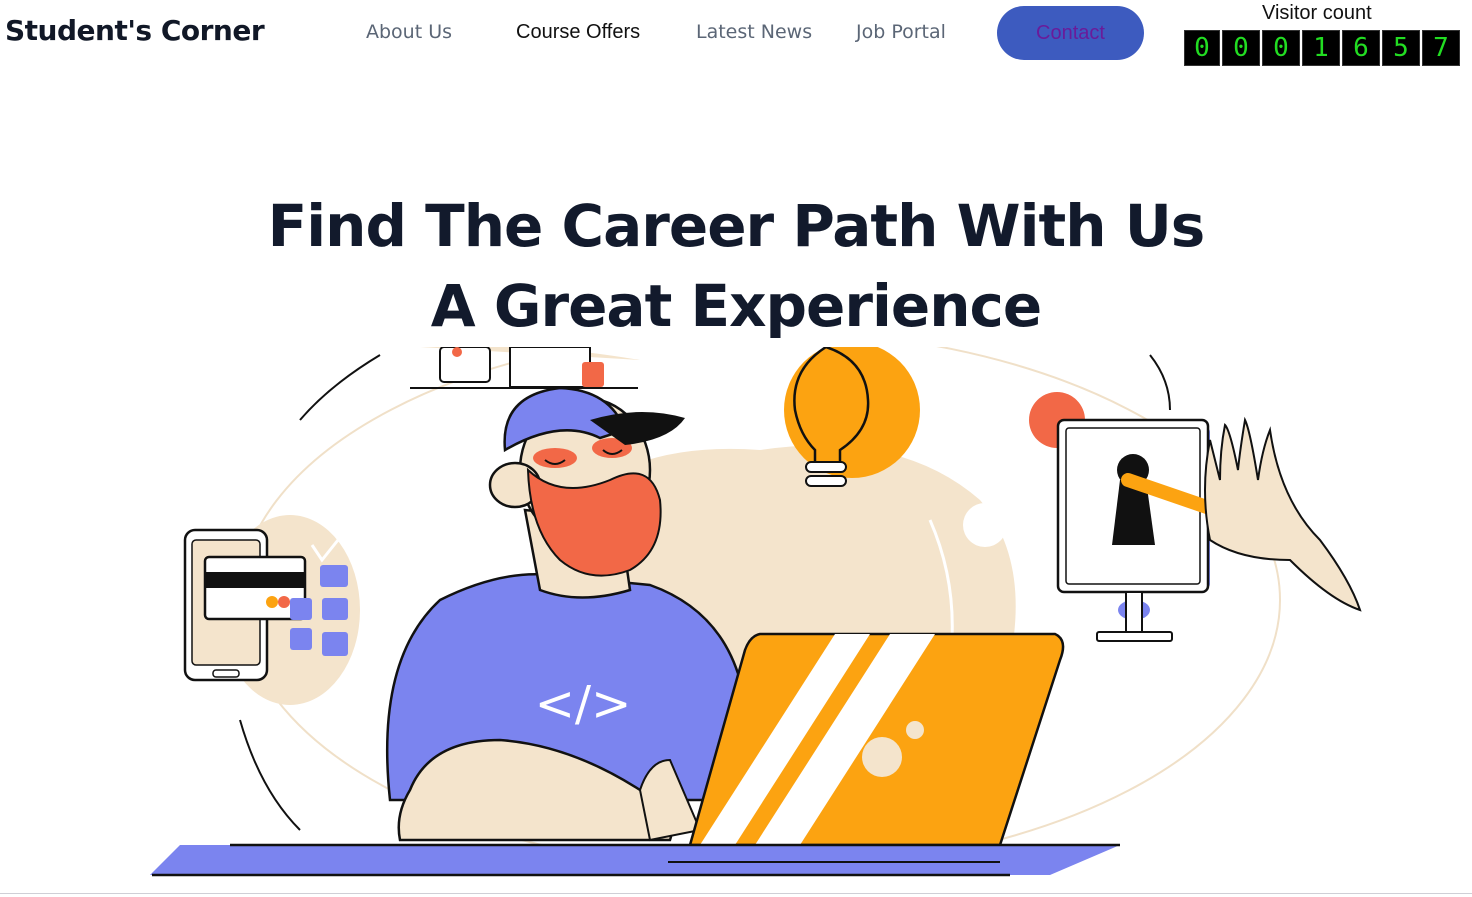 The width and height of the screenshot is (1472, 897). Describe the element at coordinates (736, 226) in the screenshot. I see `hero-headline: Find The Career Path With Us` at that location.